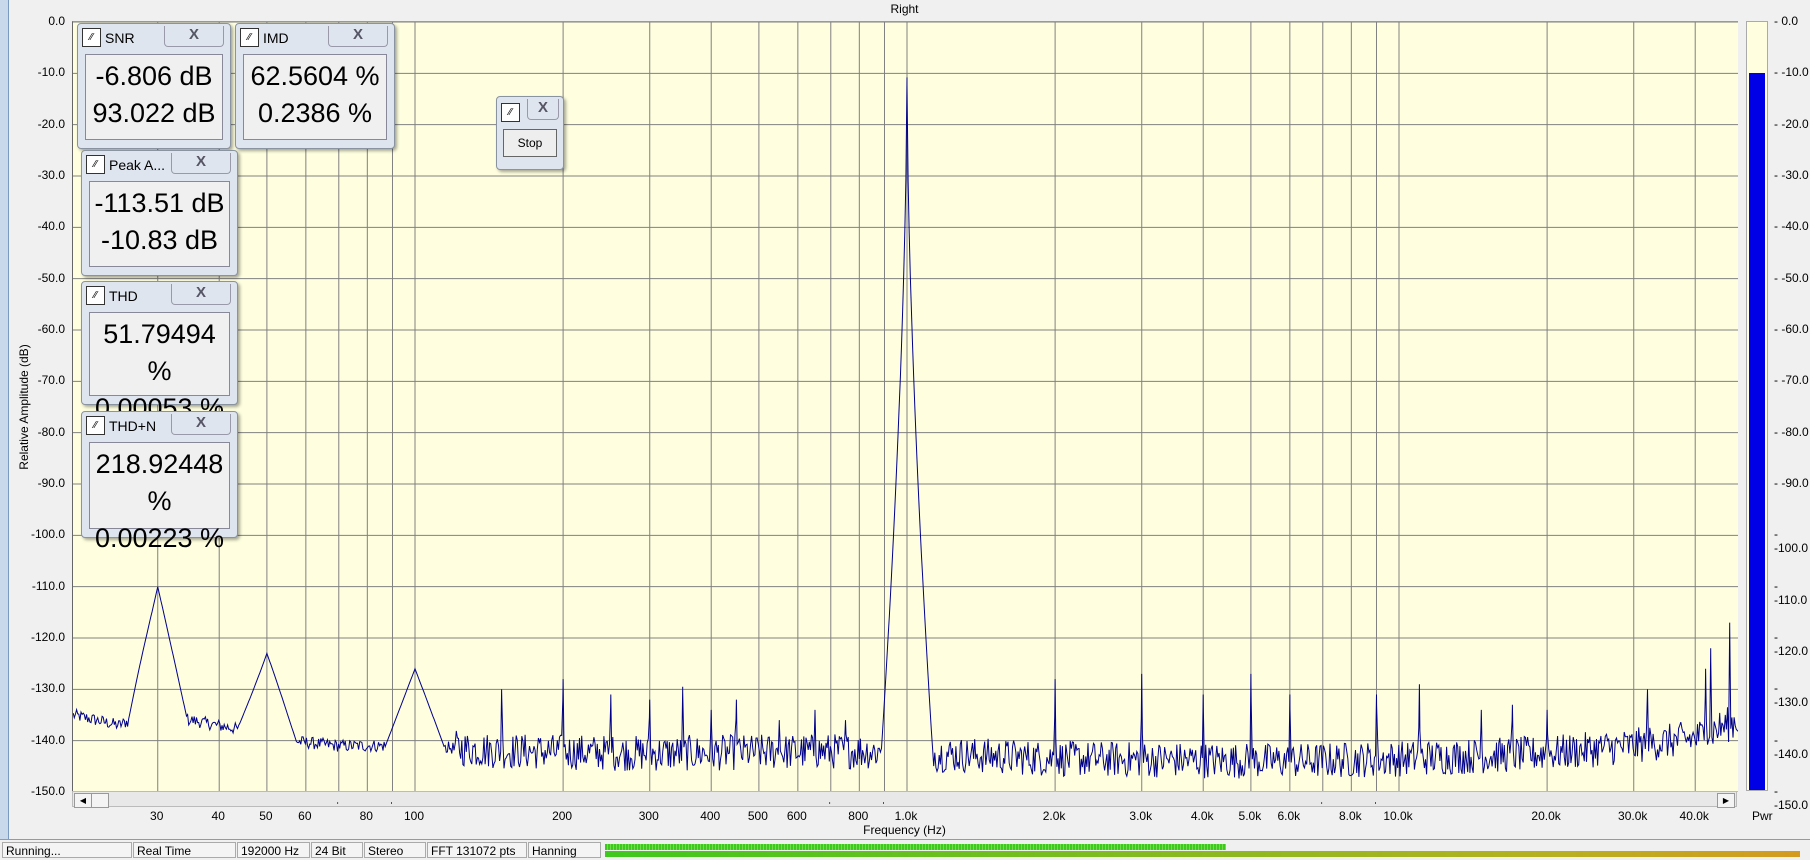 This screenshot has height=860, width=1810. What do you see at coordinates (159, 240) in the screenshot?
I see `peak-value-2: -10.83 dB` at bounding box center [159, 240].